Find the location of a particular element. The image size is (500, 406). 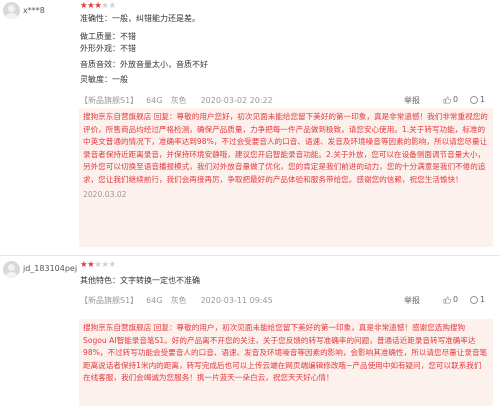

product-info: 【新品旗舰S1】 64G 灰色 2020-03-02 20:22 is located at coordinates (180, 100).